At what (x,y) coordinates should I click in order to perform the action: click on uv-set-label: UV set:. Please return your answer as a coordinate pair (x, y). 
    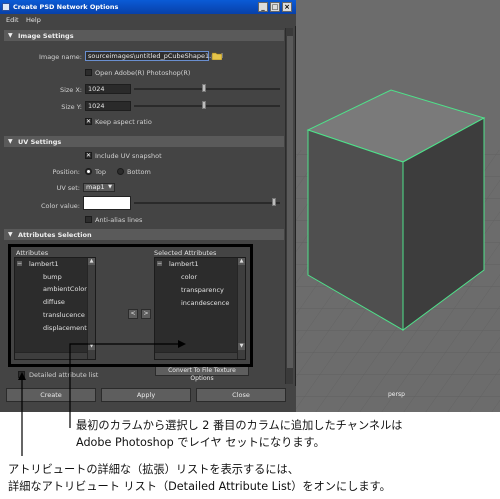
    Looking at the image, I should click on (68, 188).